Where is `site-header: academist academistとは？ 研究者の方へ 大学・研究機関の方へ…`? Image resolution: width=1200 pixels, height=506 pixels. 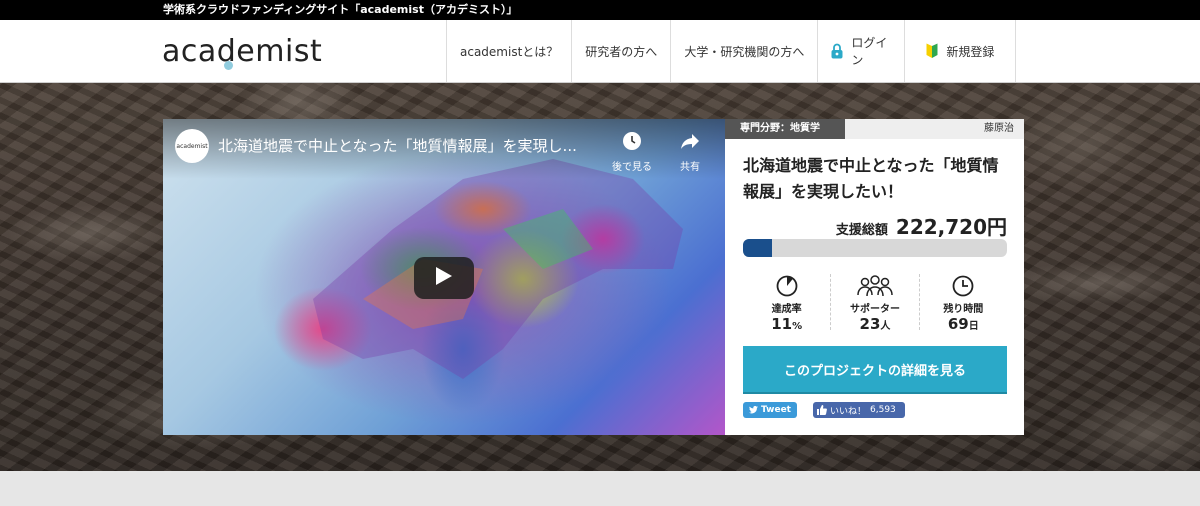
site-header: academist academistとは？ 研究者の方へ 大学・研究機関の方へ… is located at coordinates (600, 51).